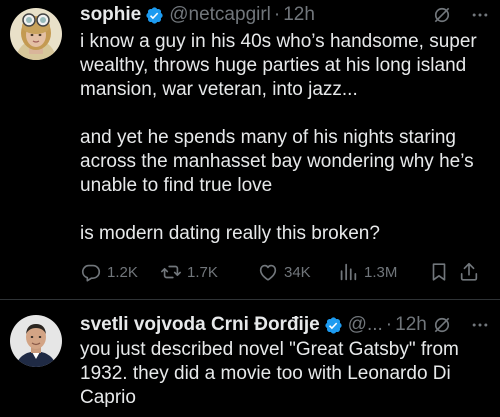 The width and height of the screenshot is (500, 417). I want to click on like-count: 34K, so click(297, 272).